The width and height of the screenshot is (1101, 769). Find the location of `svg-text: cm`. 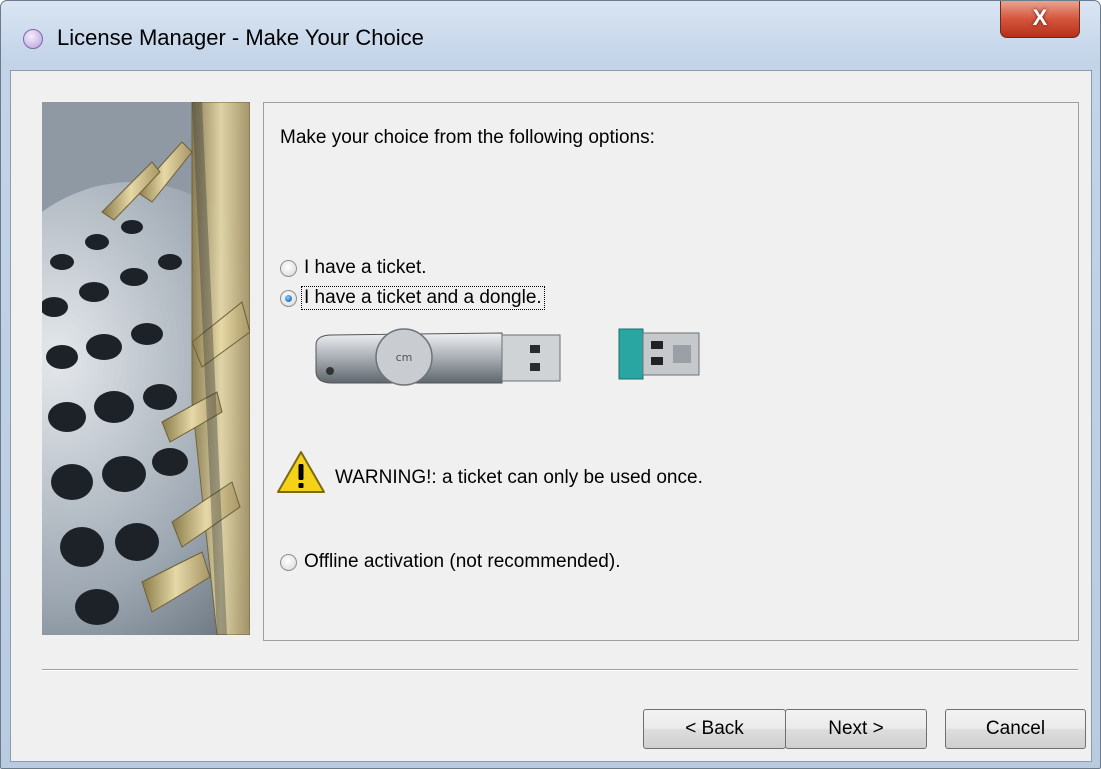

svg-text: cm is located at coordinates (404, 357).